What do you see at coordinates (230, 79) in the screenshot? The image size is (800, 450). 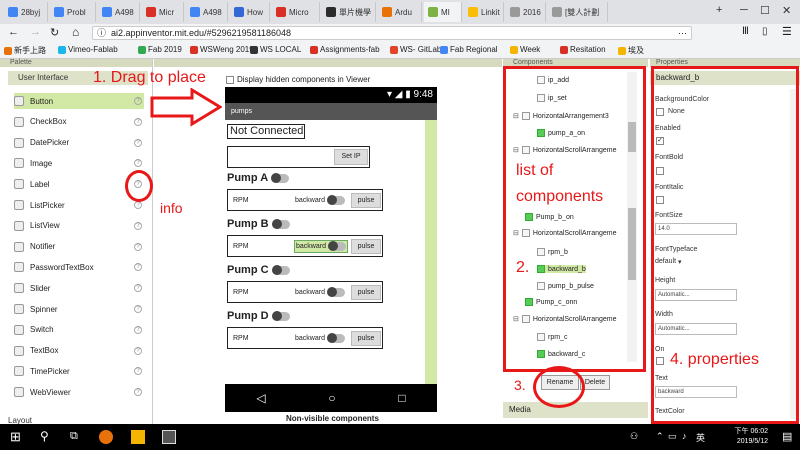 I see `checkbox-box` at bounding box center [230, 79].